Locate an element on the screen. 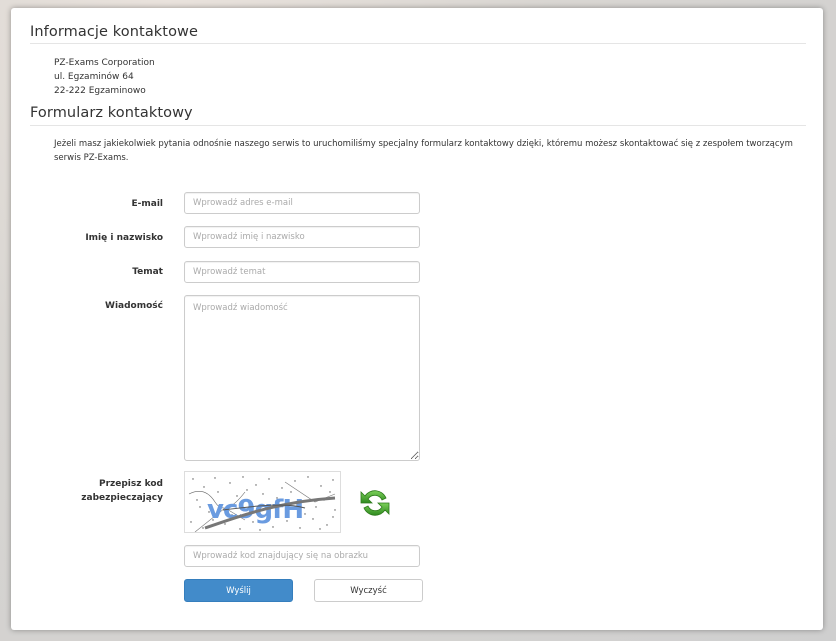  address-line: 22-222 Egzaminowo is located at coordinates (100, 91).